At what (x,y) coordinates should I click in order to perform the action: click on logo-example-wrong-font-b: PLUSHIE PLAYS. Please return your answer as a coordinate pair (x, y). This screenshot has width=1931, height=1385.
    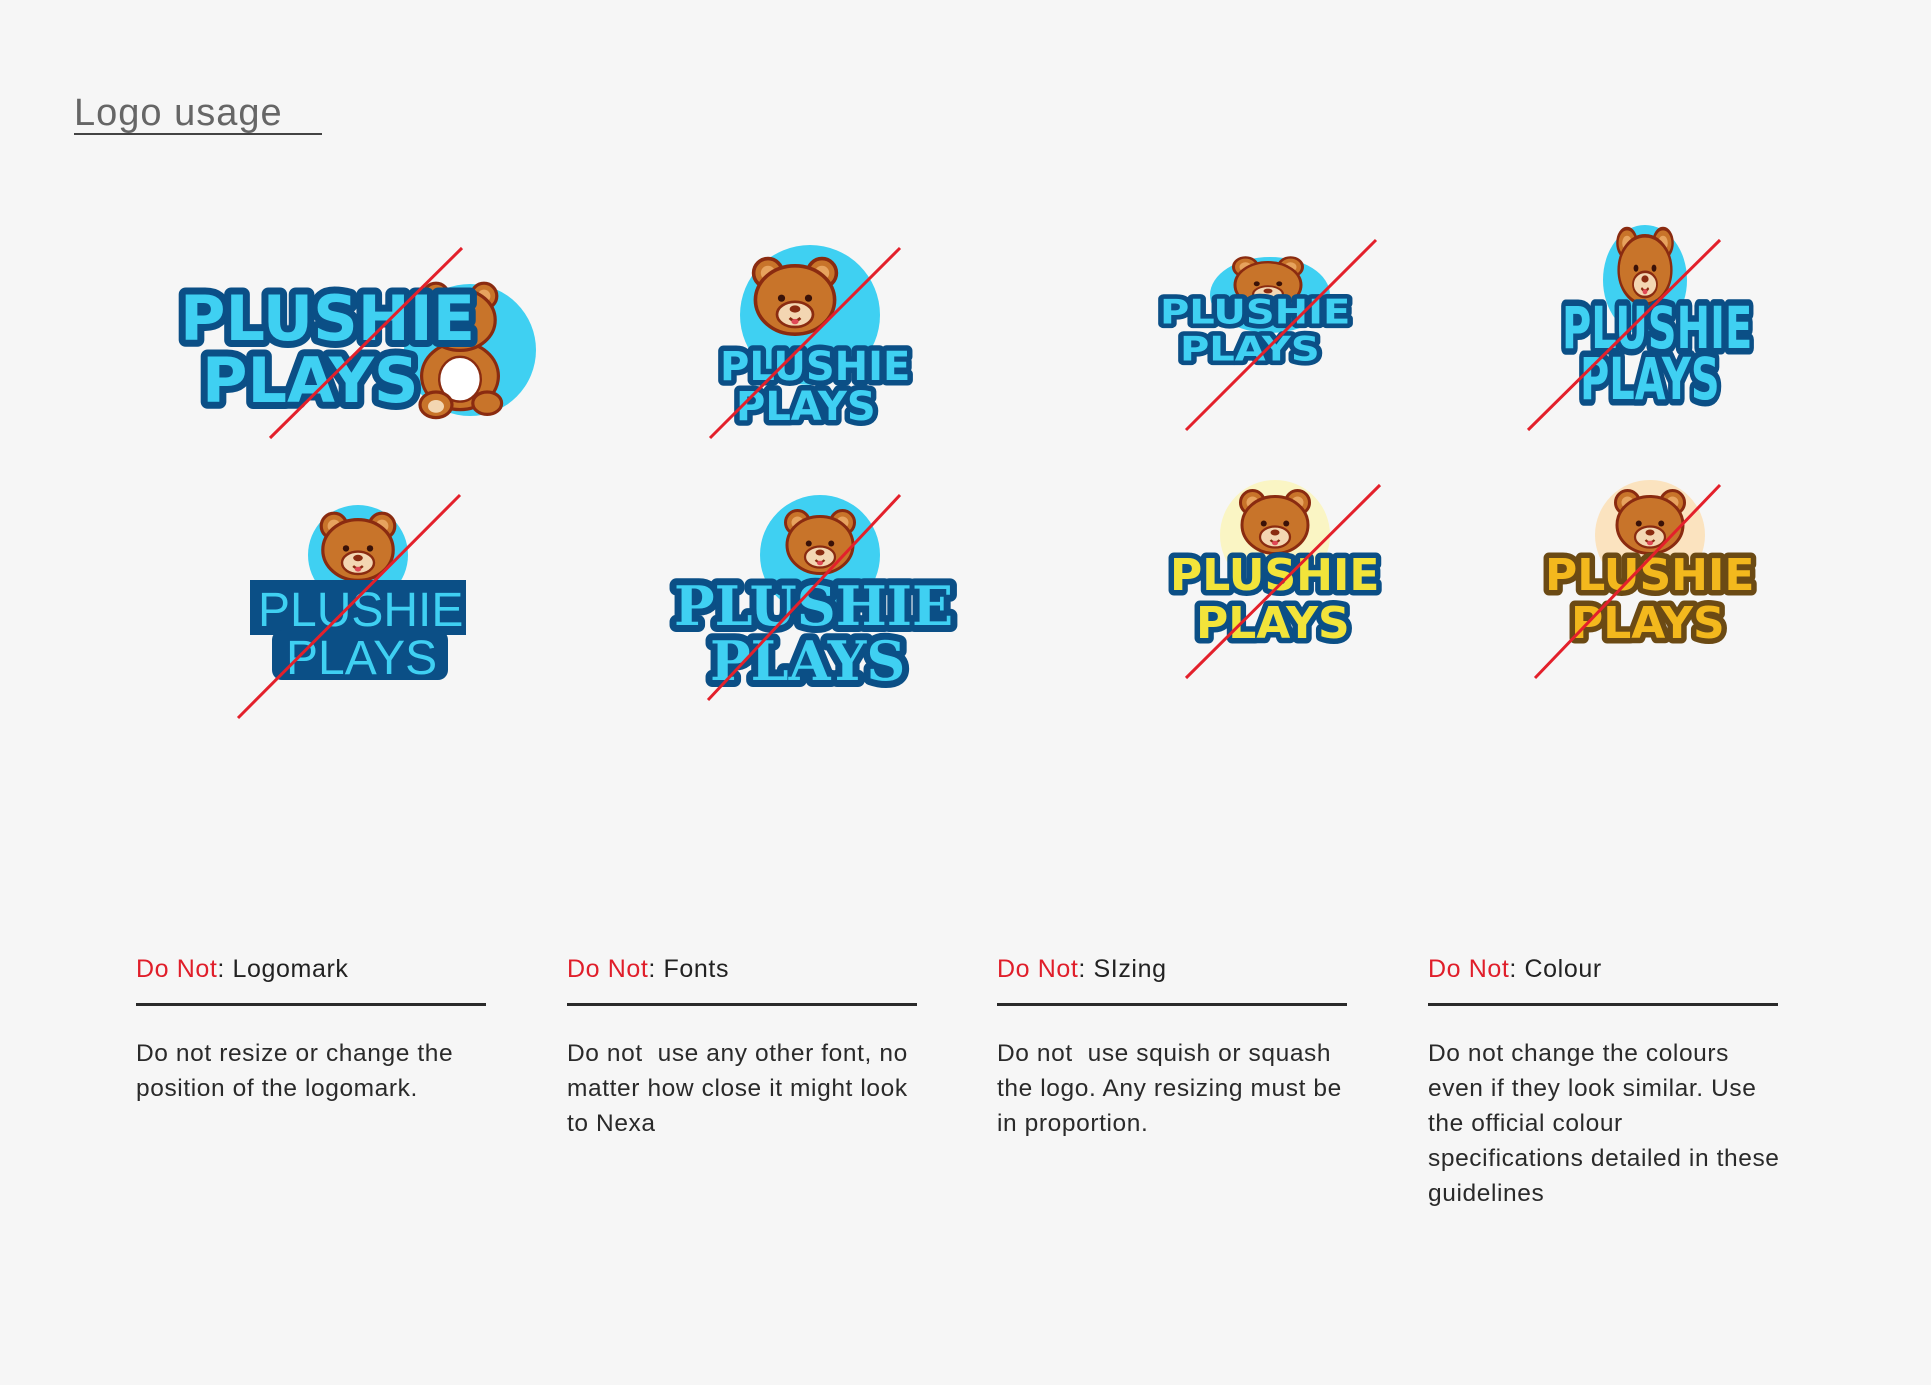
    Looking at the image, I should click on (820, 600).